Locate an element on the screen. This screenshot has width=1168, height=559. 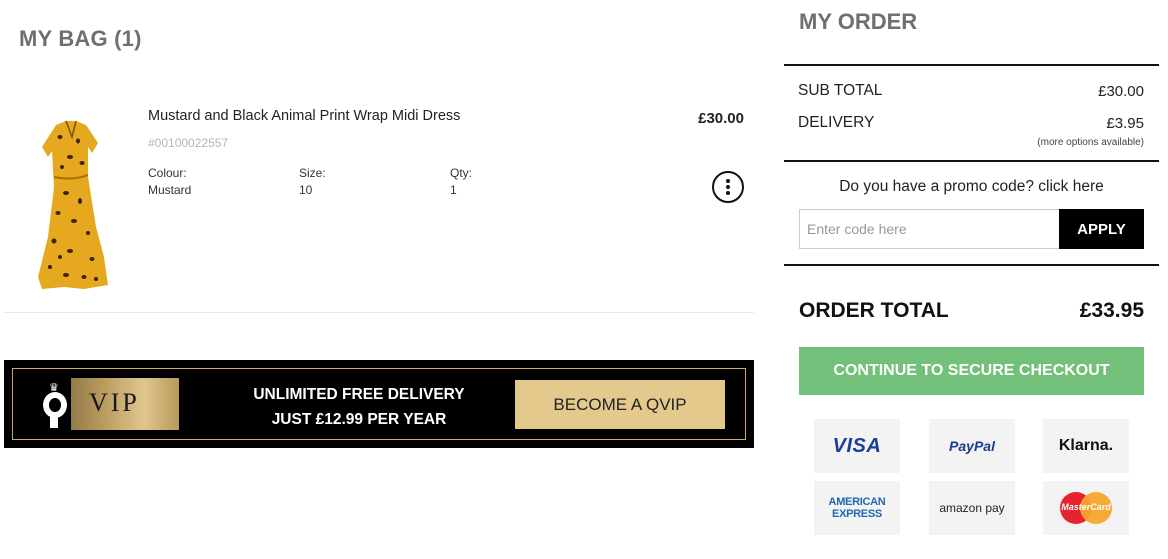
vip-logo-text: VIP is located at coordinates (114, 402).